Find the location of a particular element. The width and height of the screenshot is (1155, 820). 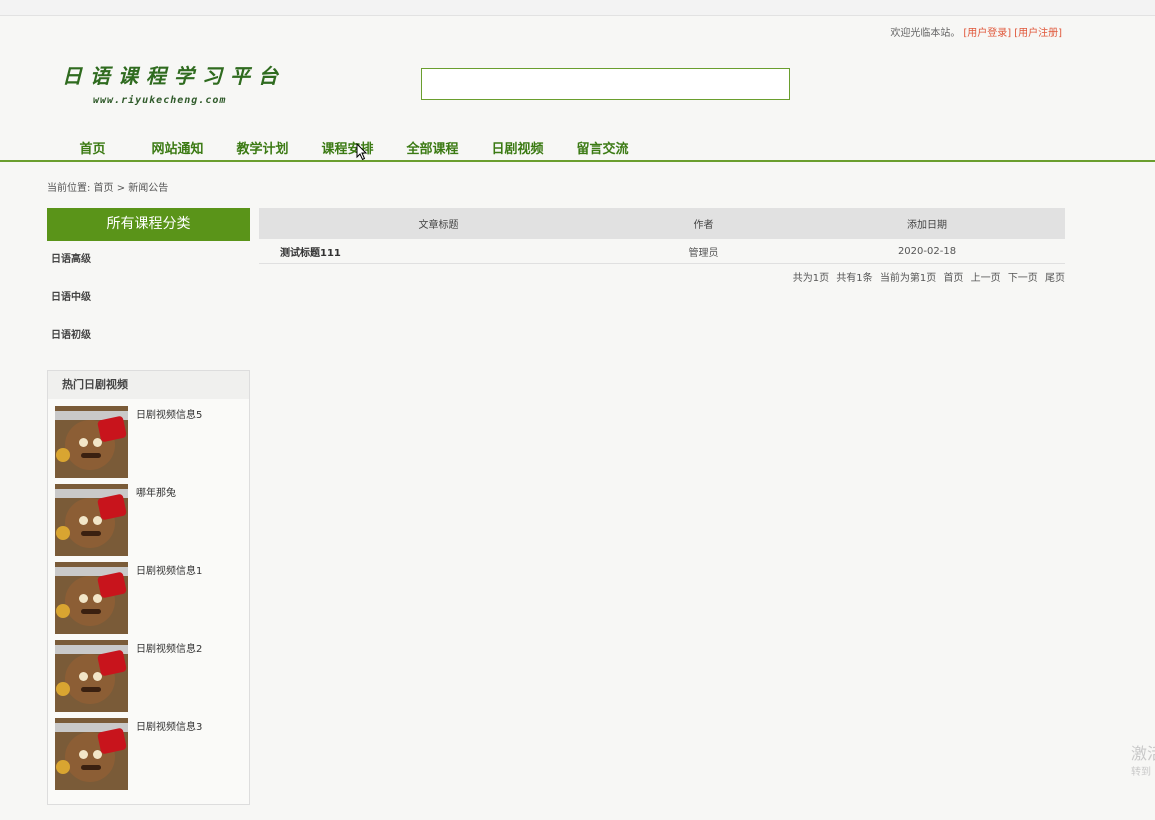

video-item: 日剧视频信息1 is located at coordinates (148, 594).